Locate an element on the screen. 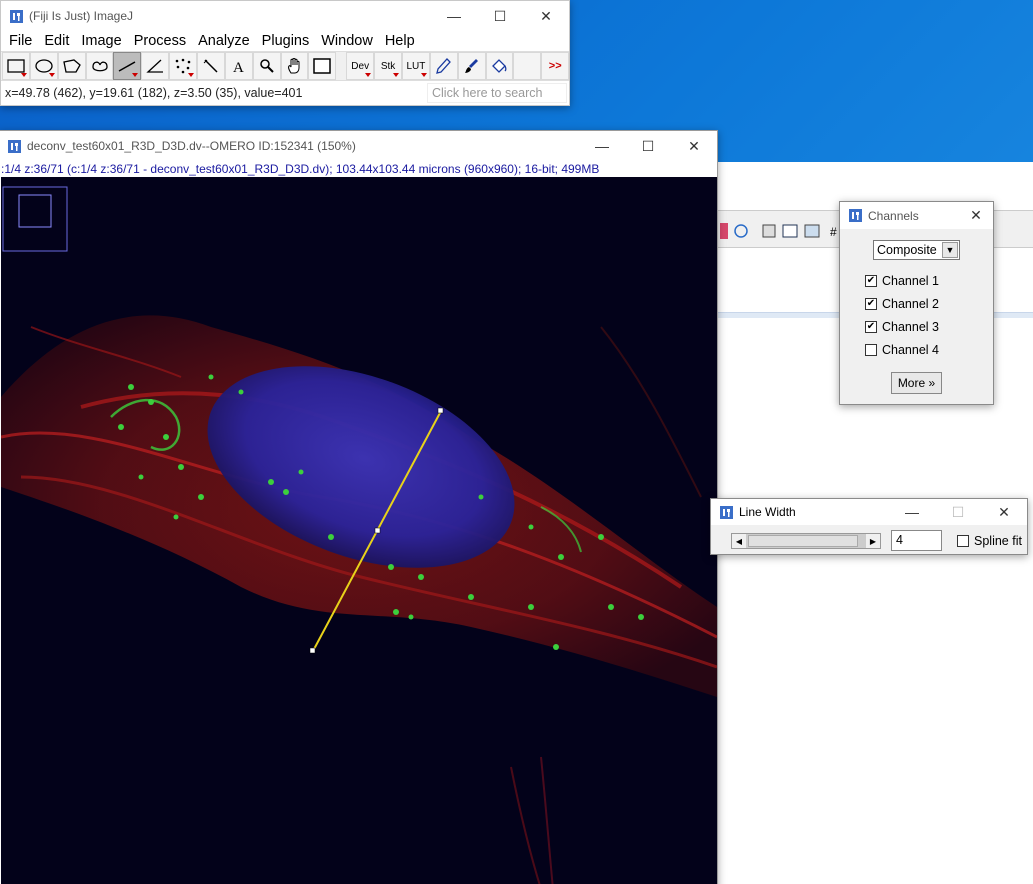 Image resolution: width=1033 pixels, height=884 pixels. imagej-titlebar: (Fiji Is Just) ImageJ — ☐ ✕ is located at coordinates (285, 16).